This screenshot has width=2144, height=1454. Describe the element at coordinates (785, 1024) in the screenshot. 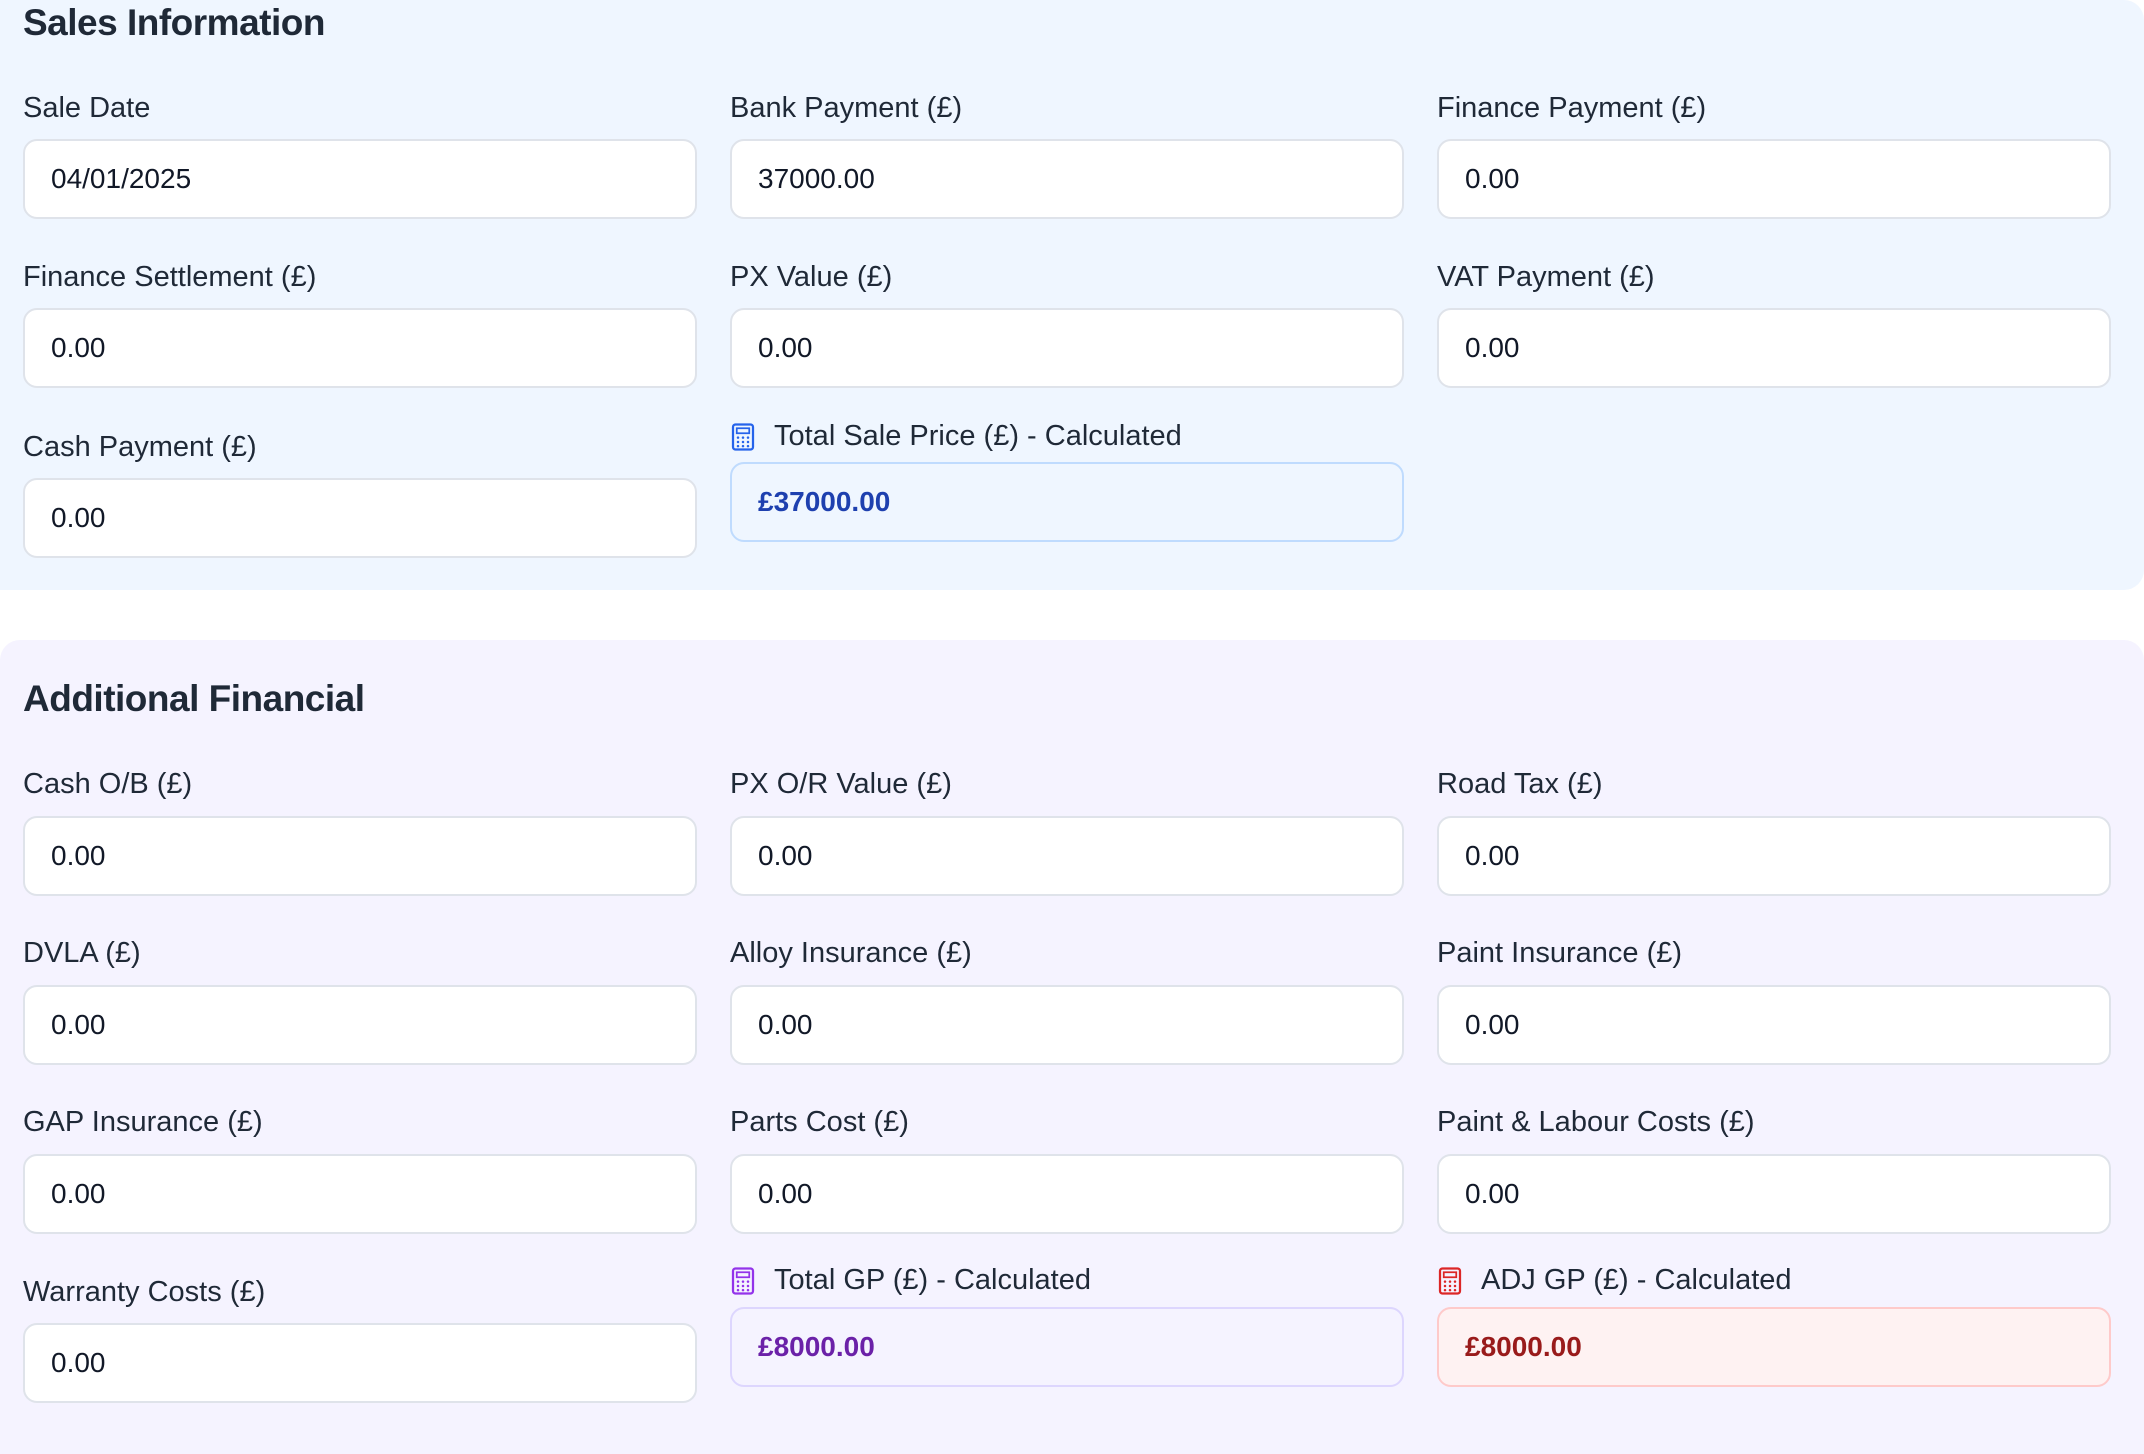

I see `alloy-insurance-value: 0.00` at that location.